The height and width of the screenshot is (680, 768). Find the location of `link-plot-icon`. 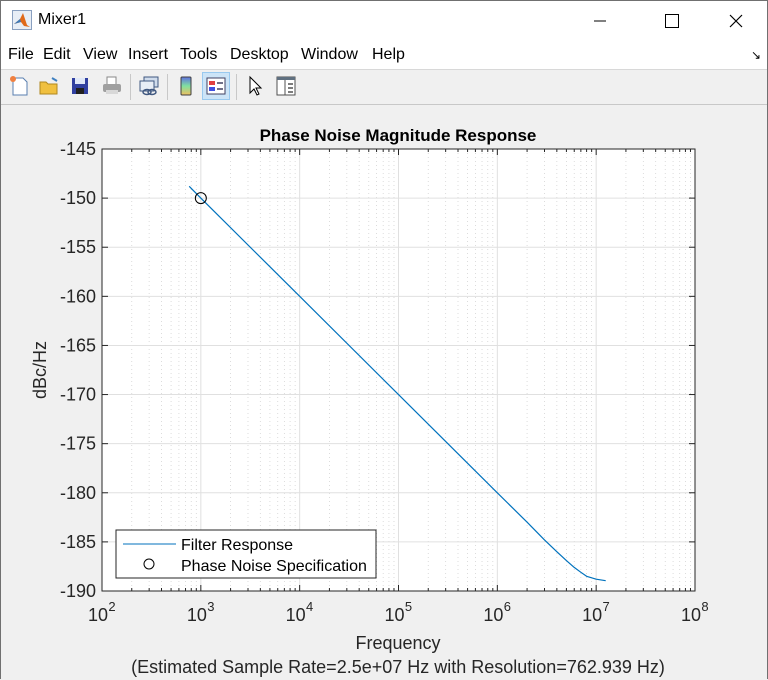

link-plot-icon is located at coordinates (149, 86).